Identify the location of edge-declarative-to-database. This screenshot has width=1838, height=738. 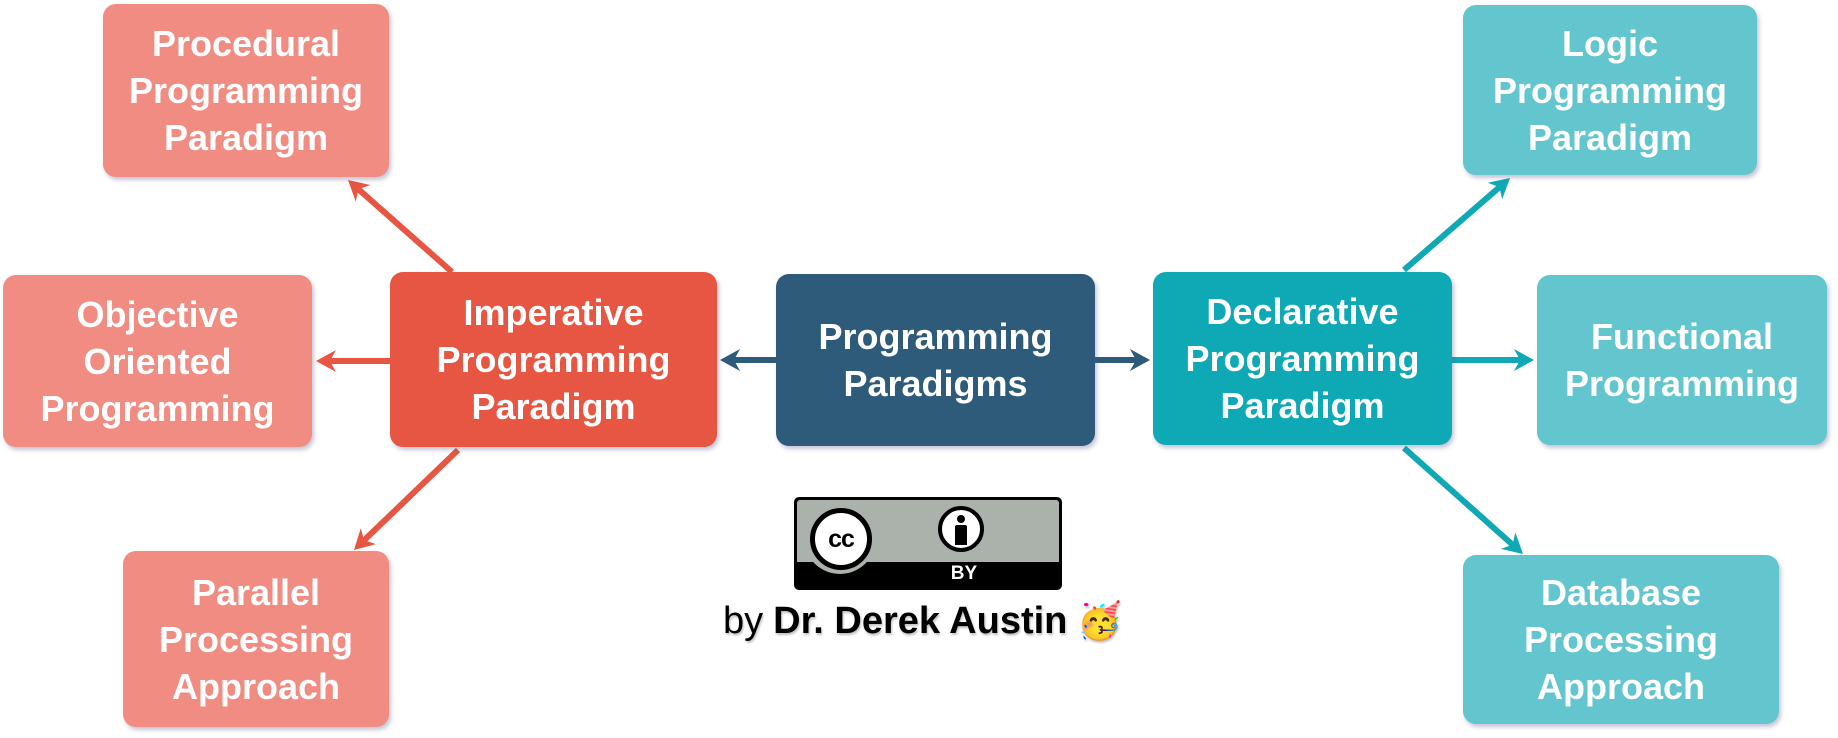
(1462, 499).